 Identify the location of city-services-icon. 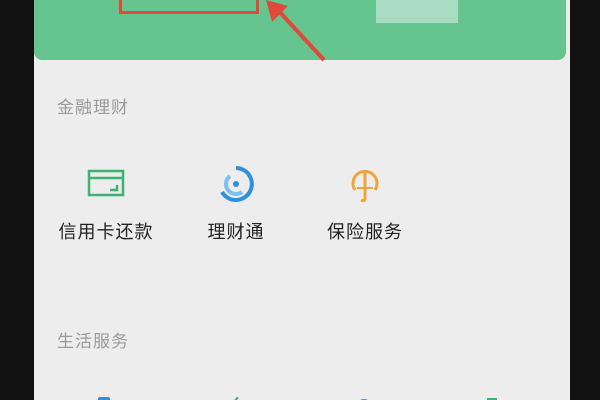
(364, 396).